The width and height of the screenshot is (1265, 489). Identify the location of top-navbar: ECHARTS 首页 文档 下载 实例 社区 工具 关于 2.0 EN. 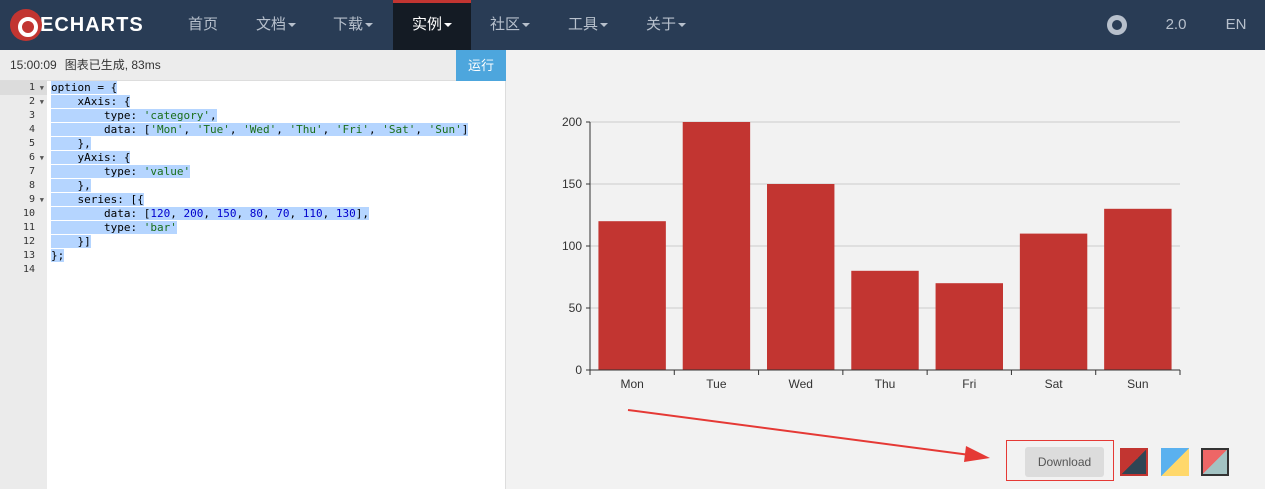
(632, 25).